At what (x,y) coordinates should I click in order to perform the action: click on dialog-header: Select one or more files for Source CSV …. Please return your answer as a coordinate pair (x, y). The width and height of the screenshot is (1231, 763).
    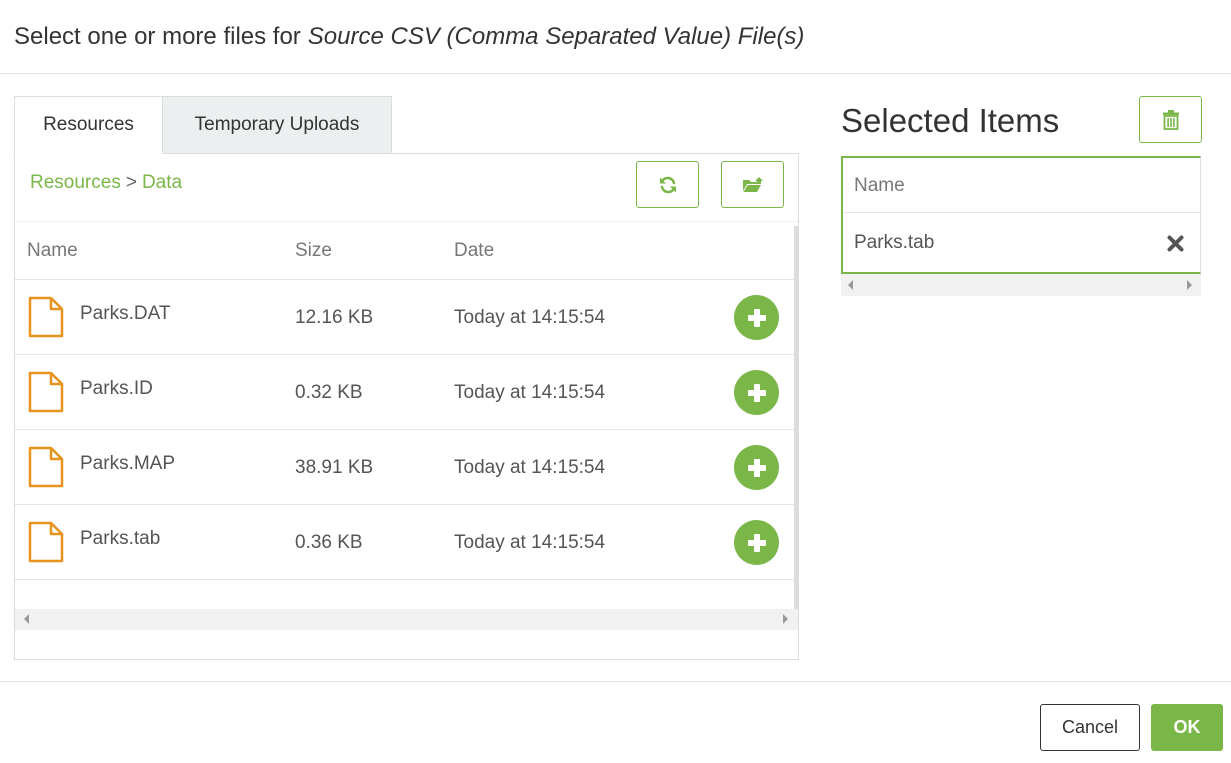
    Looking at the image, I should click on (615, 37).